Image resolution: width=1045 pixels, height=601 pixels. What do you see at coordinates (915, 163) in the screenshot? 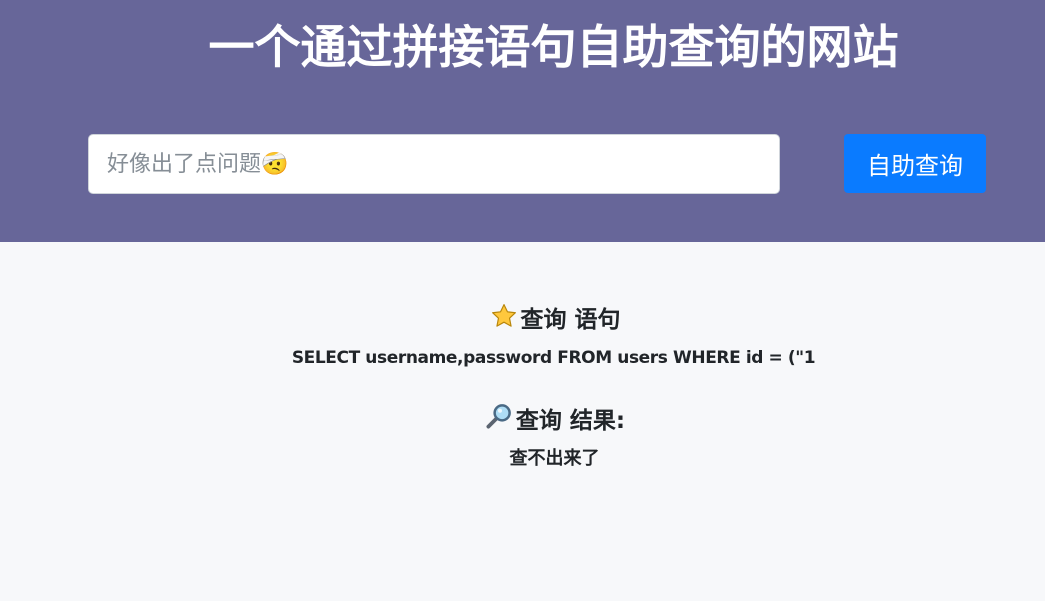
I see `search-button: 自助查询` at bounding box center [915, 163].